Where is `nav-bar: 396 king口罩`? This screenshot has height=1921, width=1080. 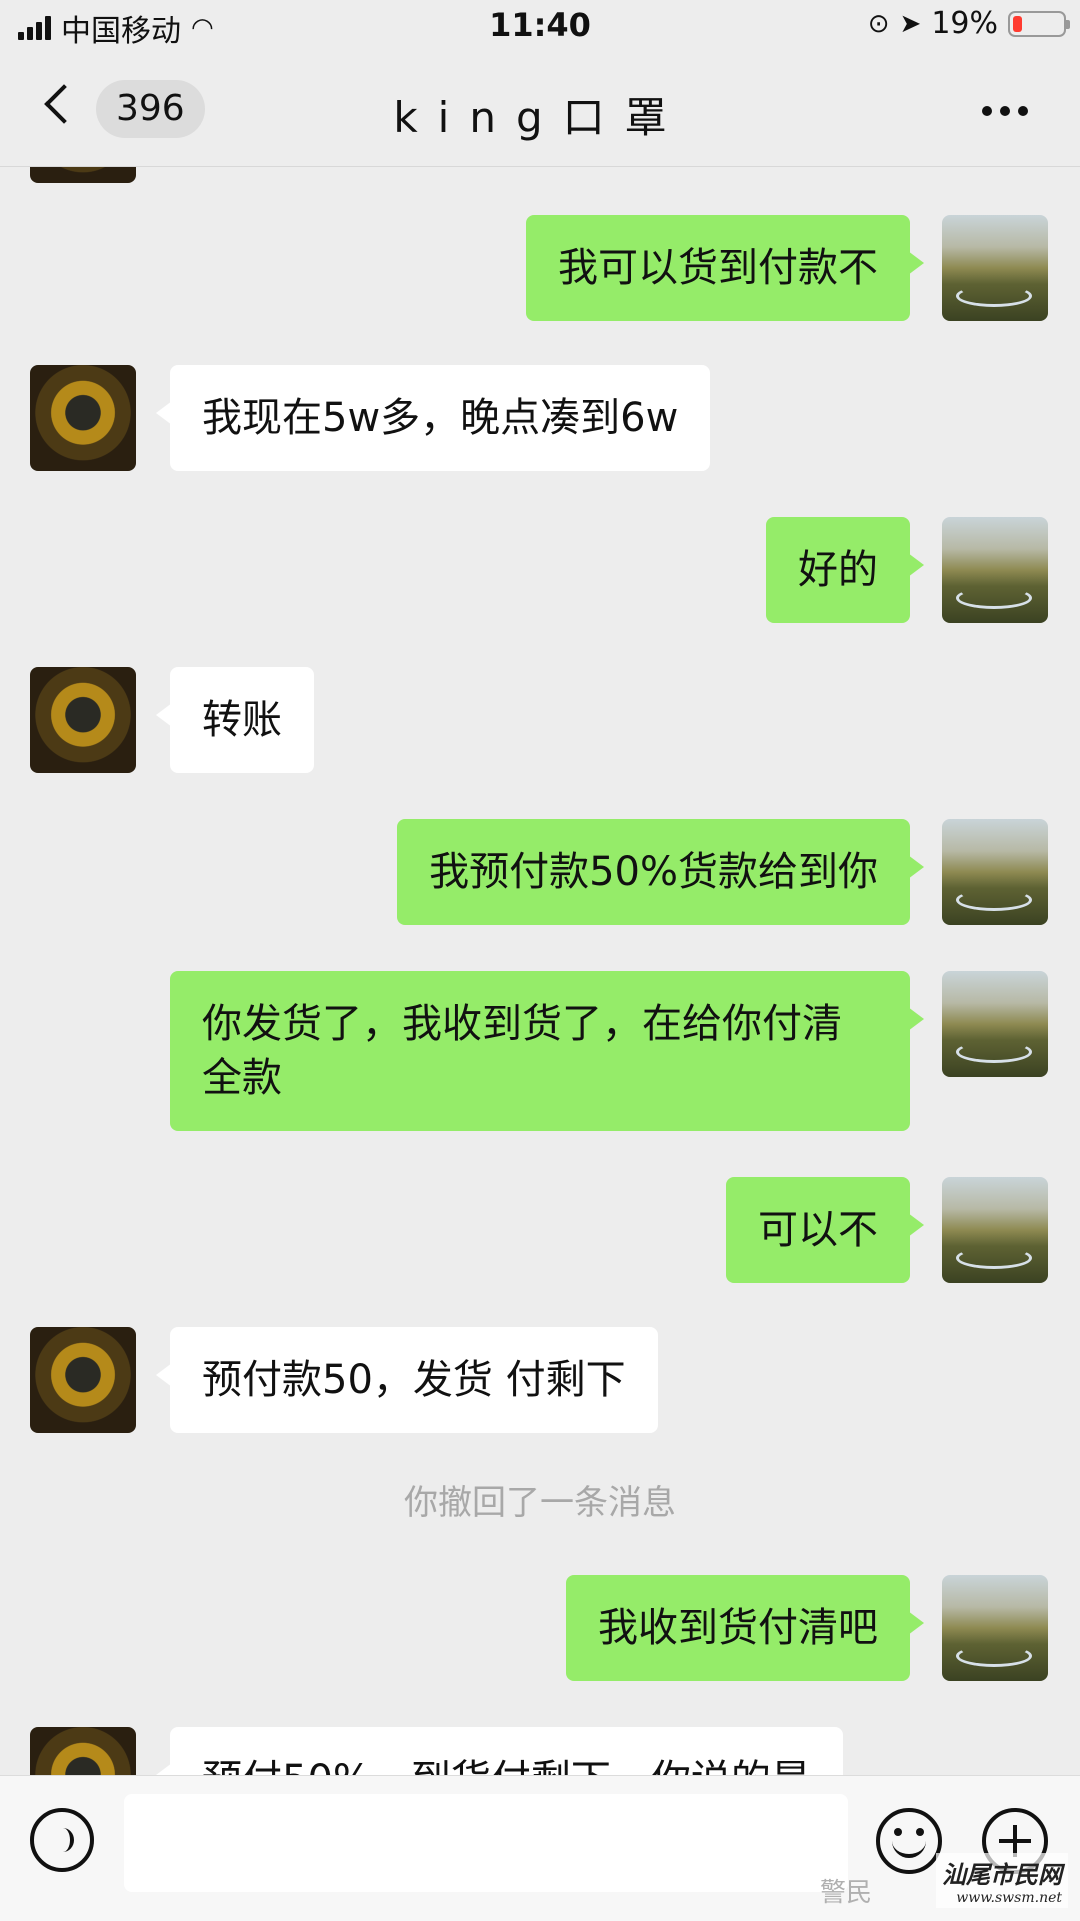 nav-bar: 396 king口罩 is located at coordinates (540, 111).